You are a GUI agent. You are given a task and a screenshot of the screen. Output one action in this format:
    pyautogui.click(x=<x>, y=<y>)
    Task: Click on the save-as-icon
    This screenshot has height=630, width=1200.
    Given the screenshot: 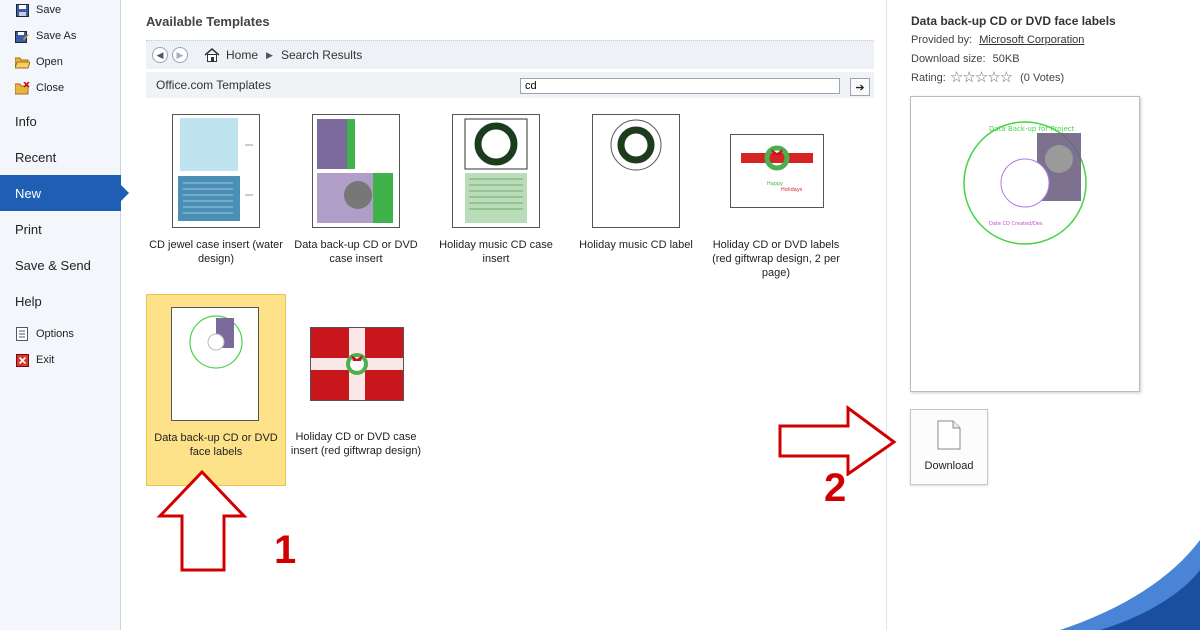 What is the action you would take?
    pyautogui.click(x=22, y=36)
    